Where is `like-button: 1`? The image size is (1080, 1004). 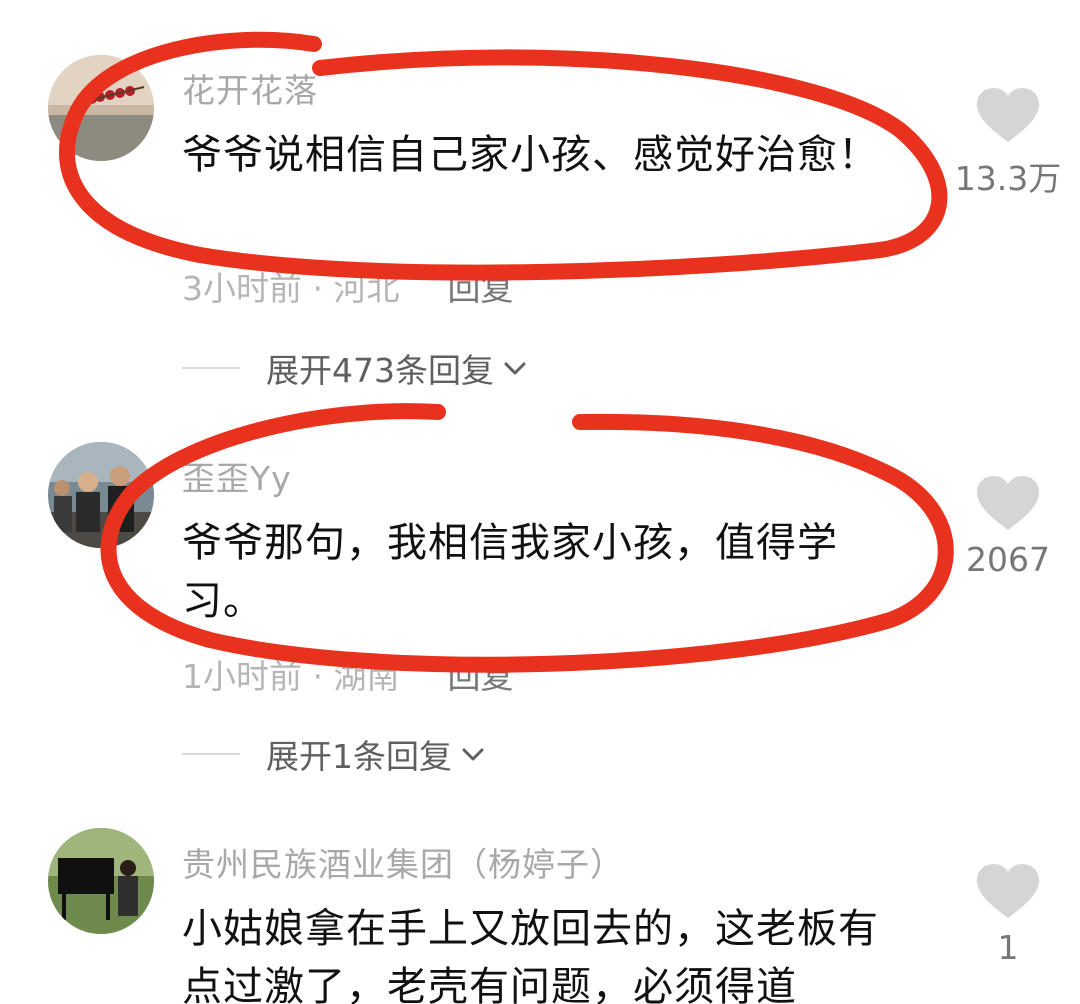
like-button: 1 is located at coordinates (1008, 914).